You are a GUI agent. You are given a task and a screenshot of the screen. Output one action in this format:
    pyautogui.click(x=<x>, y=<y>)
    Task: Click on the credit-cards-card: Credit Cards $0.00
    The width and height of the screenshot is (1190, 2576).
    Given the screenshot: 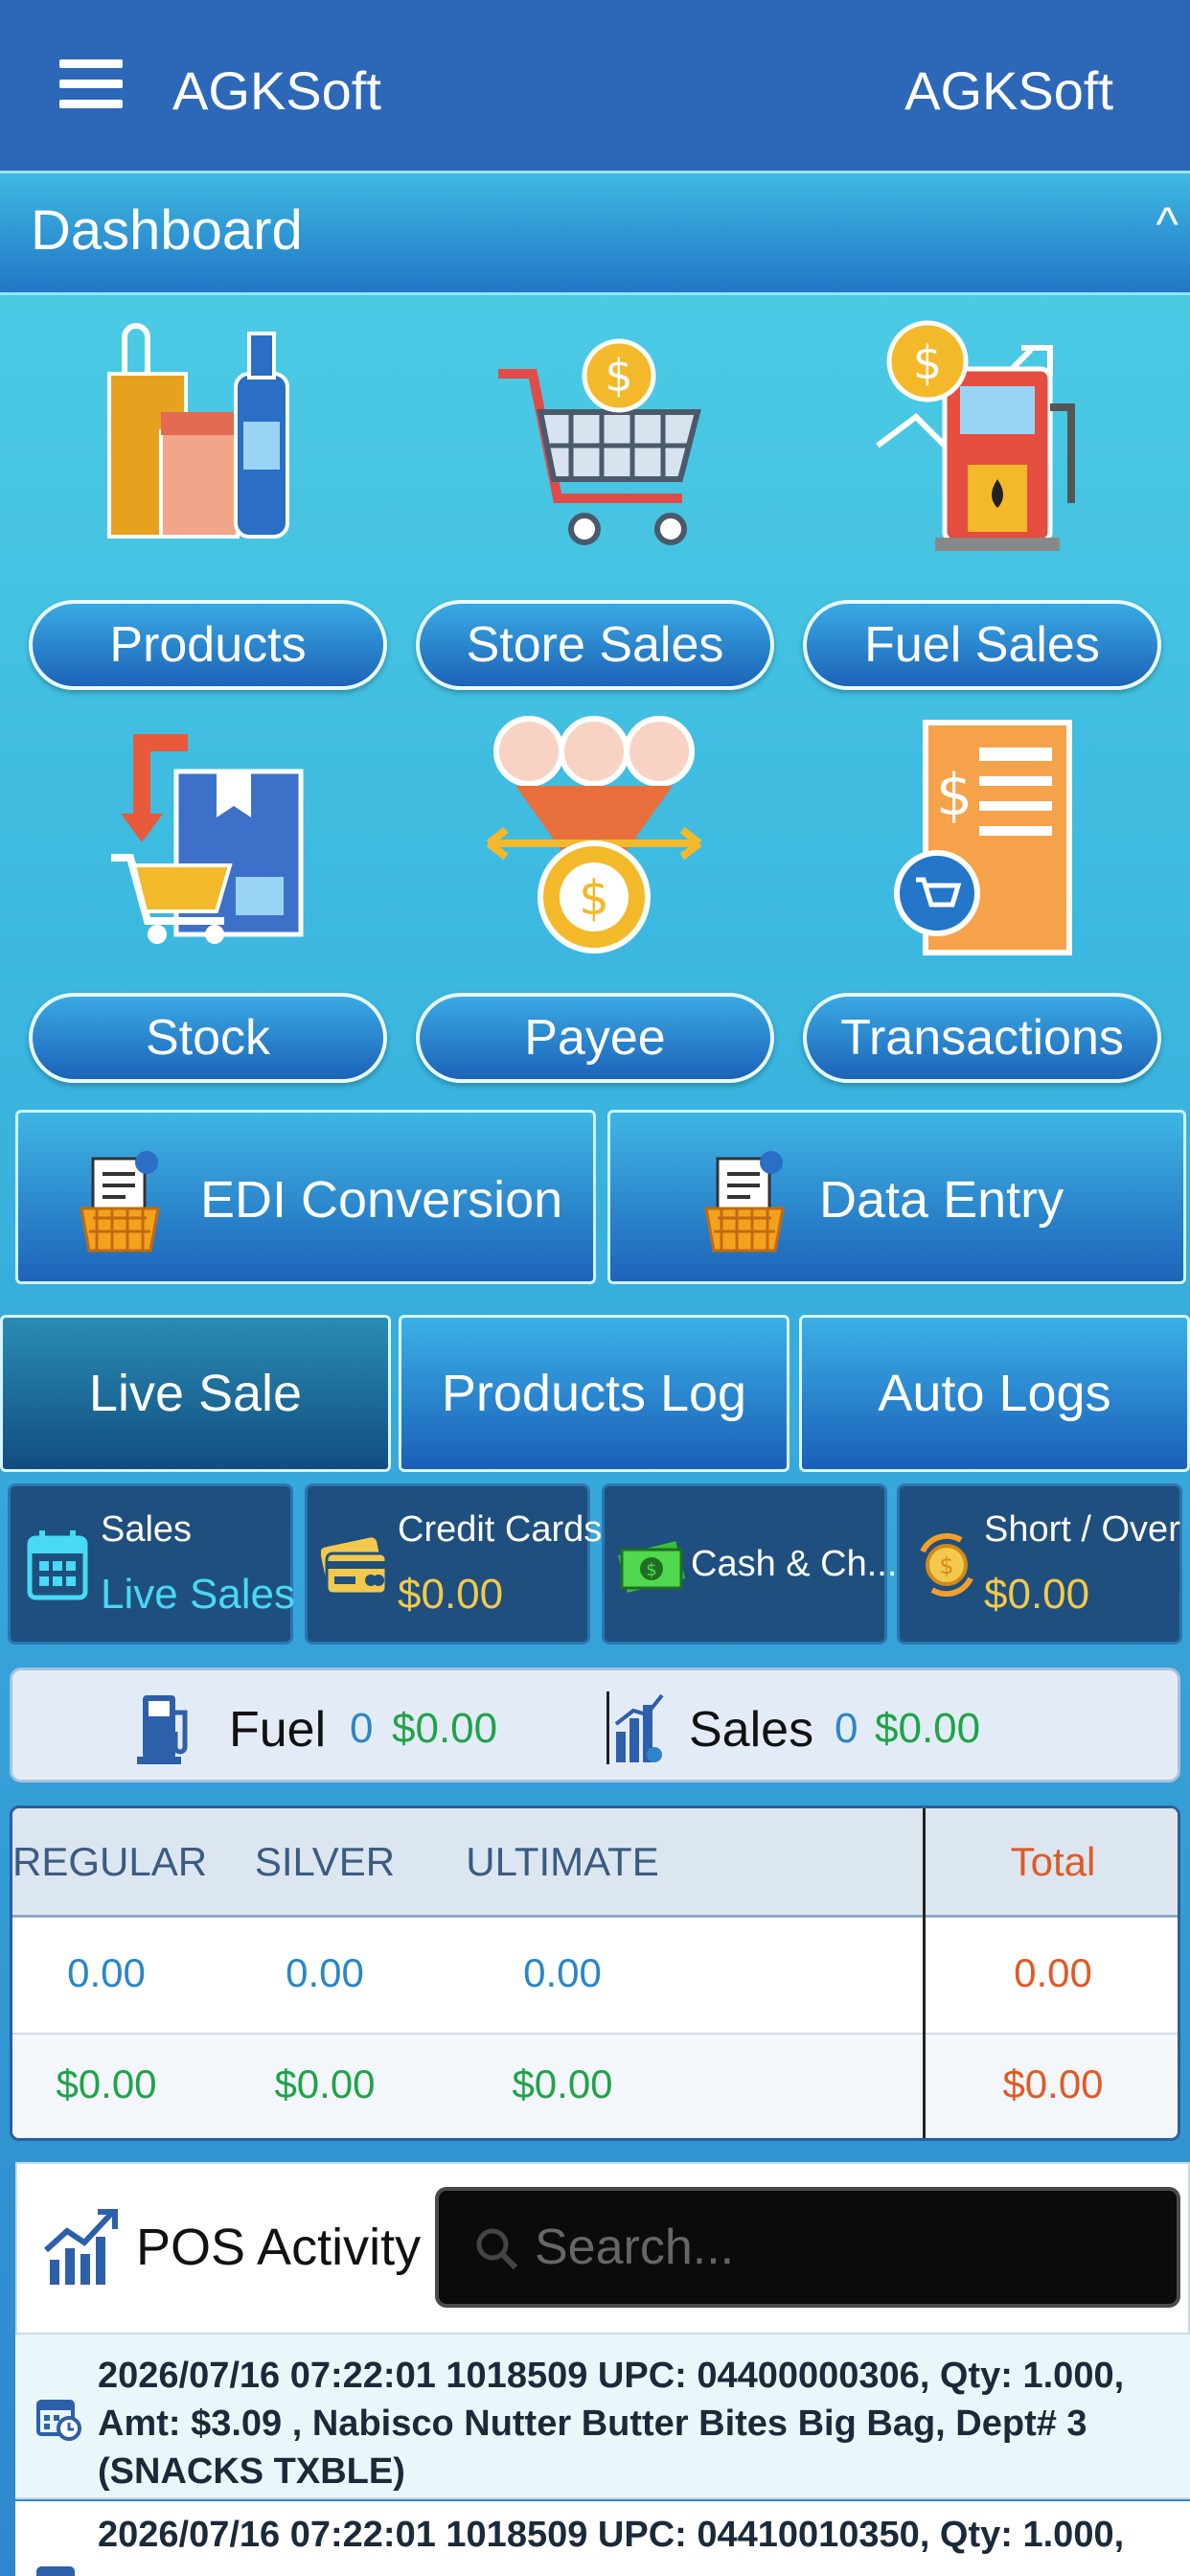 What is the action you would take?
    pyautogui.click(x=453, y=1564)
    